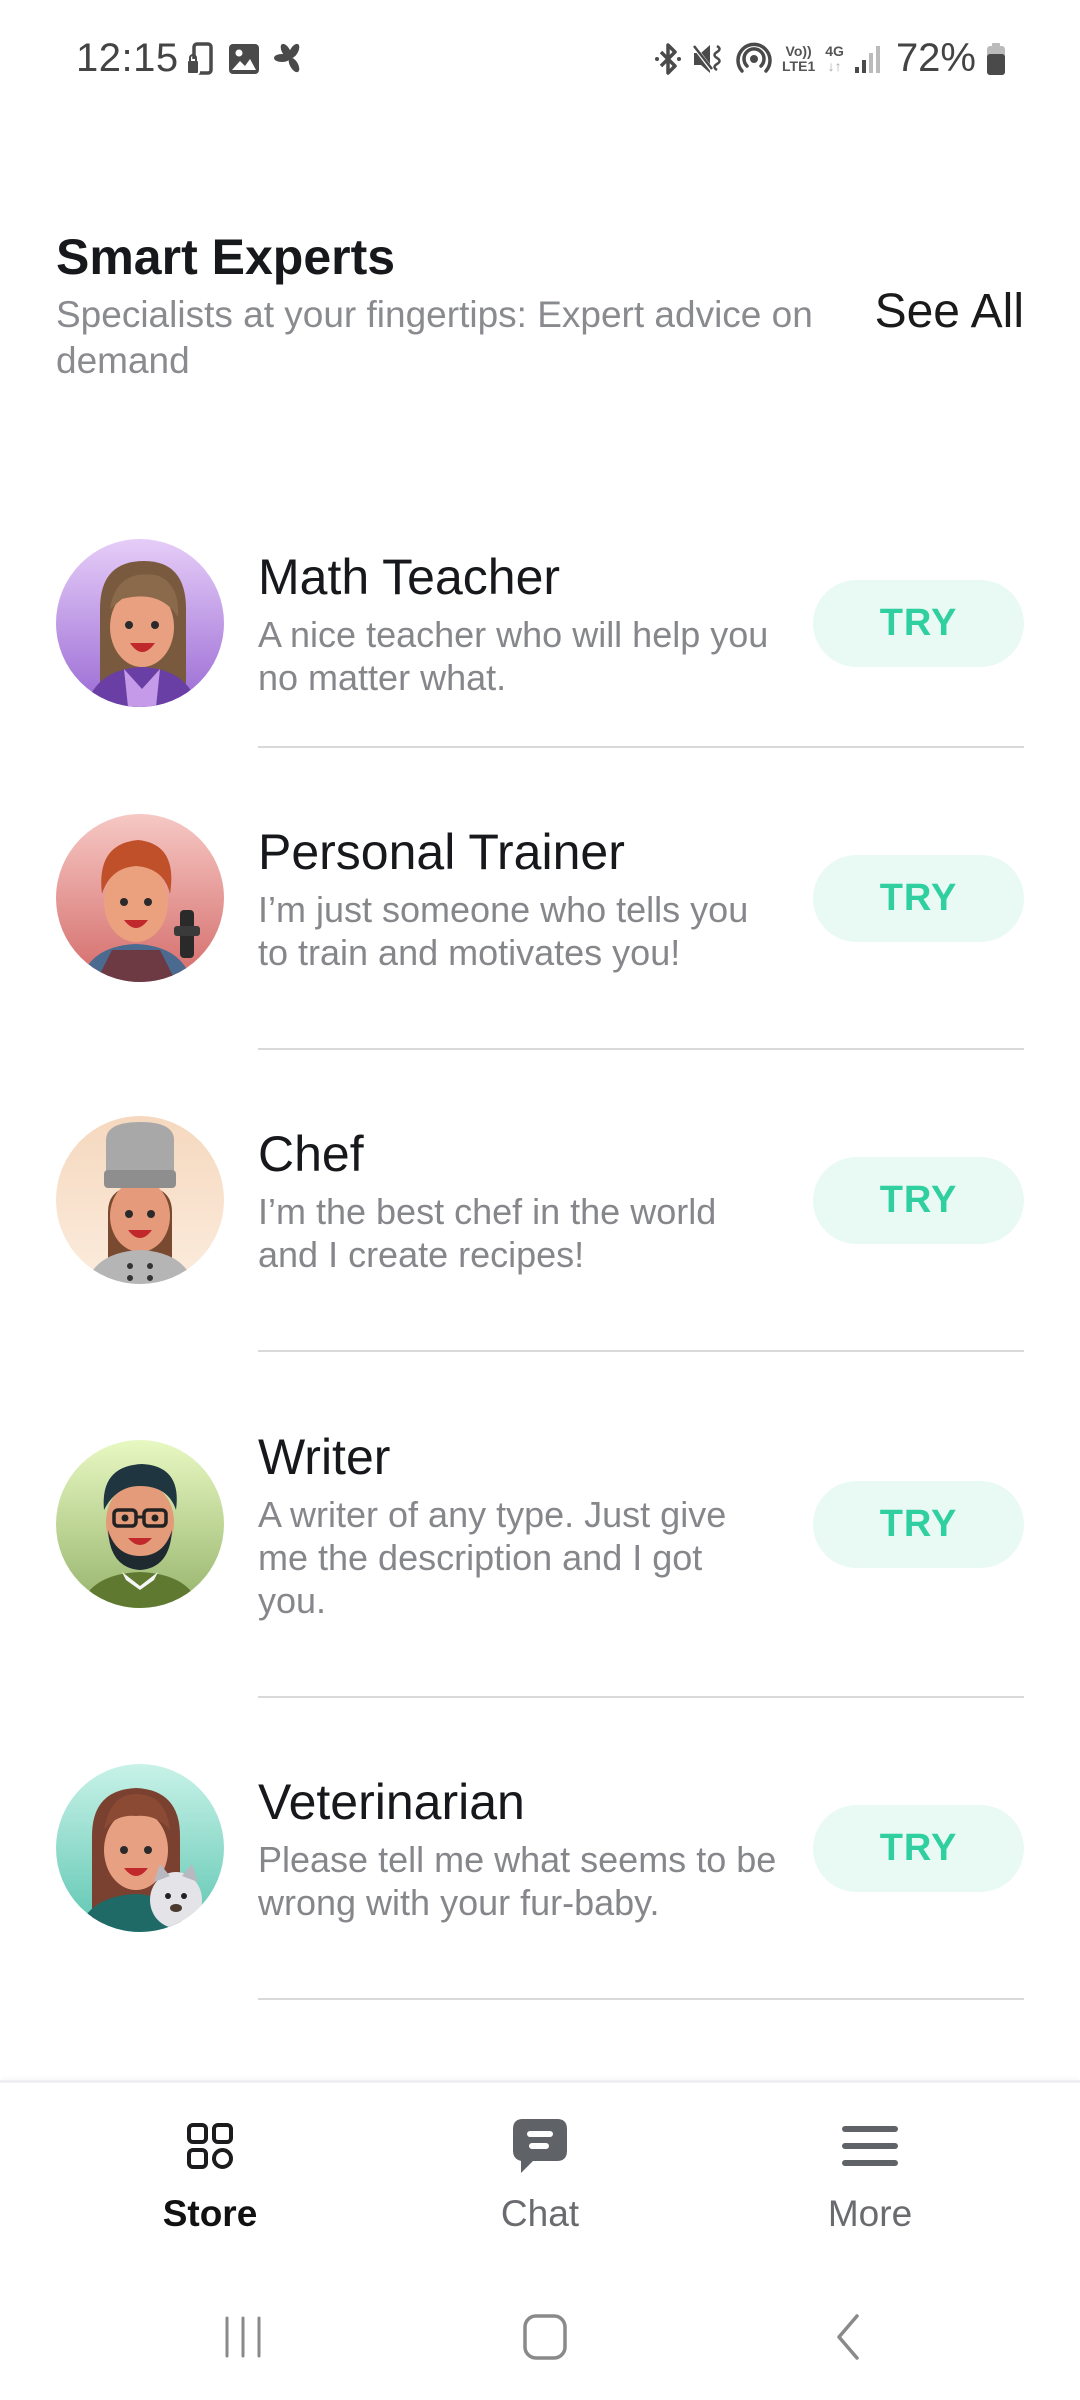 The width and height of the screenshot is (1080, 2400). Describe the element at coordinates (641, 1999) in the screenshot. I see `divider` at that location.